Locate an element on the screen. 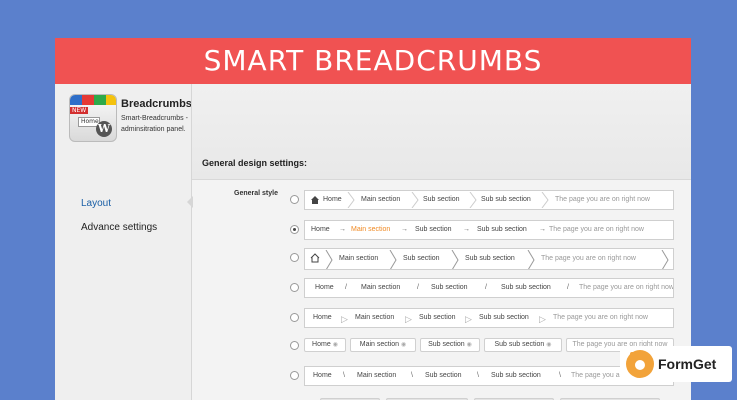  sidebar-item-layout: Layout is located at coordinates (96, 203).